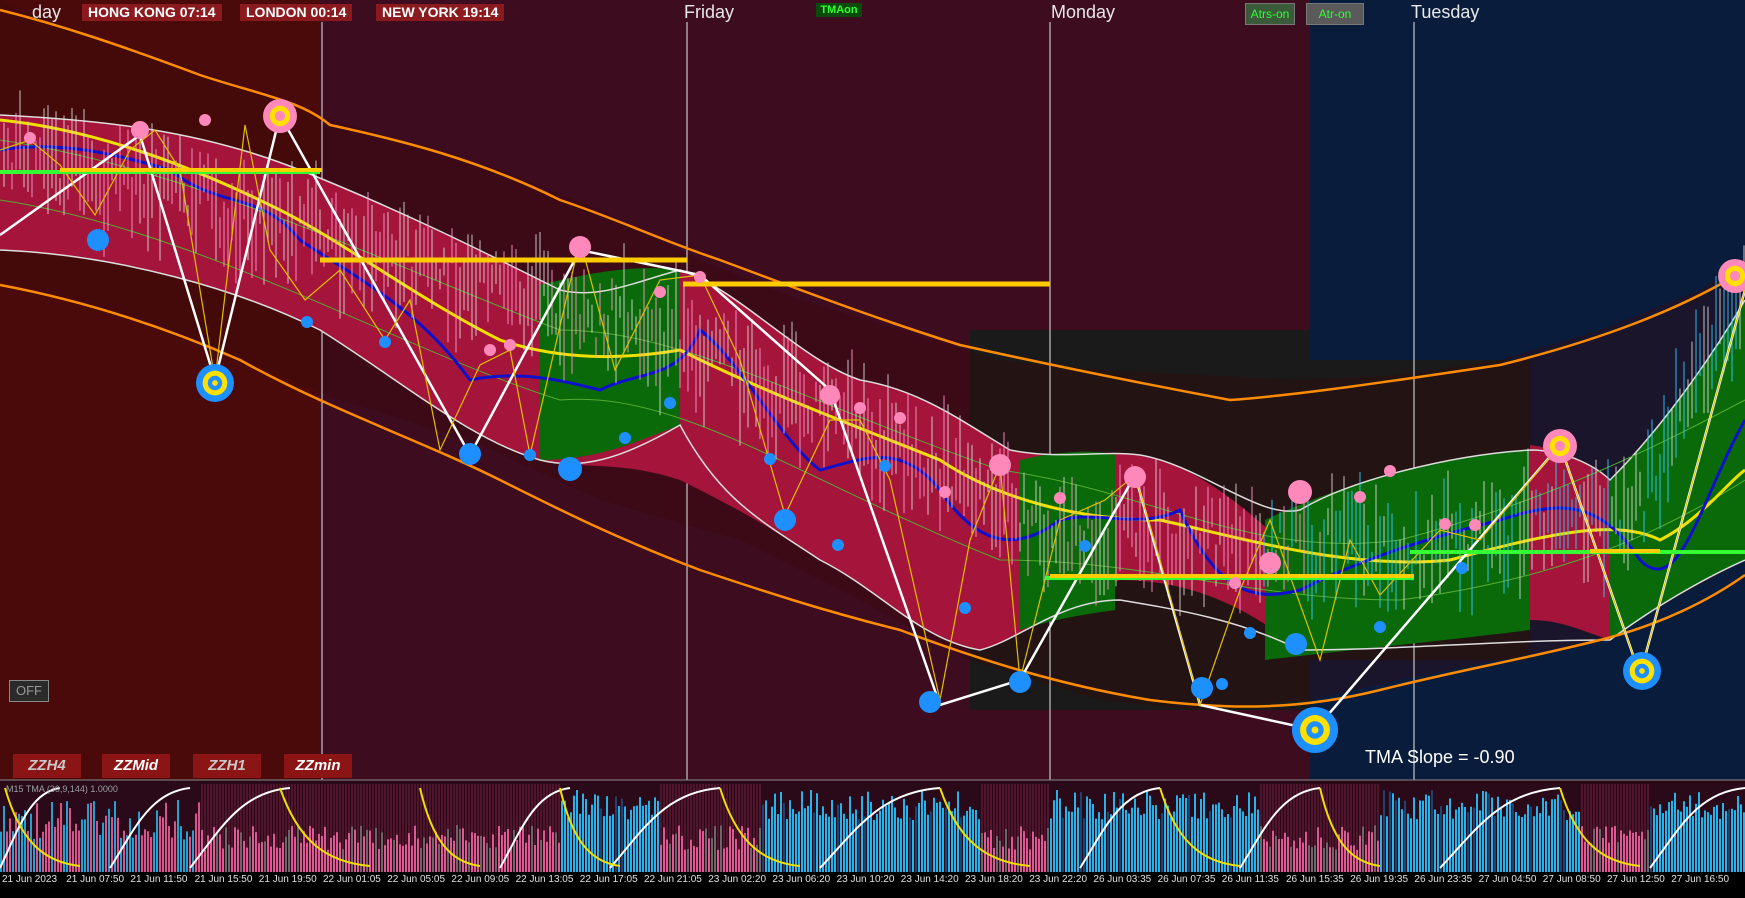 This screenshot has width=1745, height=898. What do you see at coordinates (318, 766) in the screenshot?
I see `zz-min-button: ZZmin` at bounding box center [318, 766].